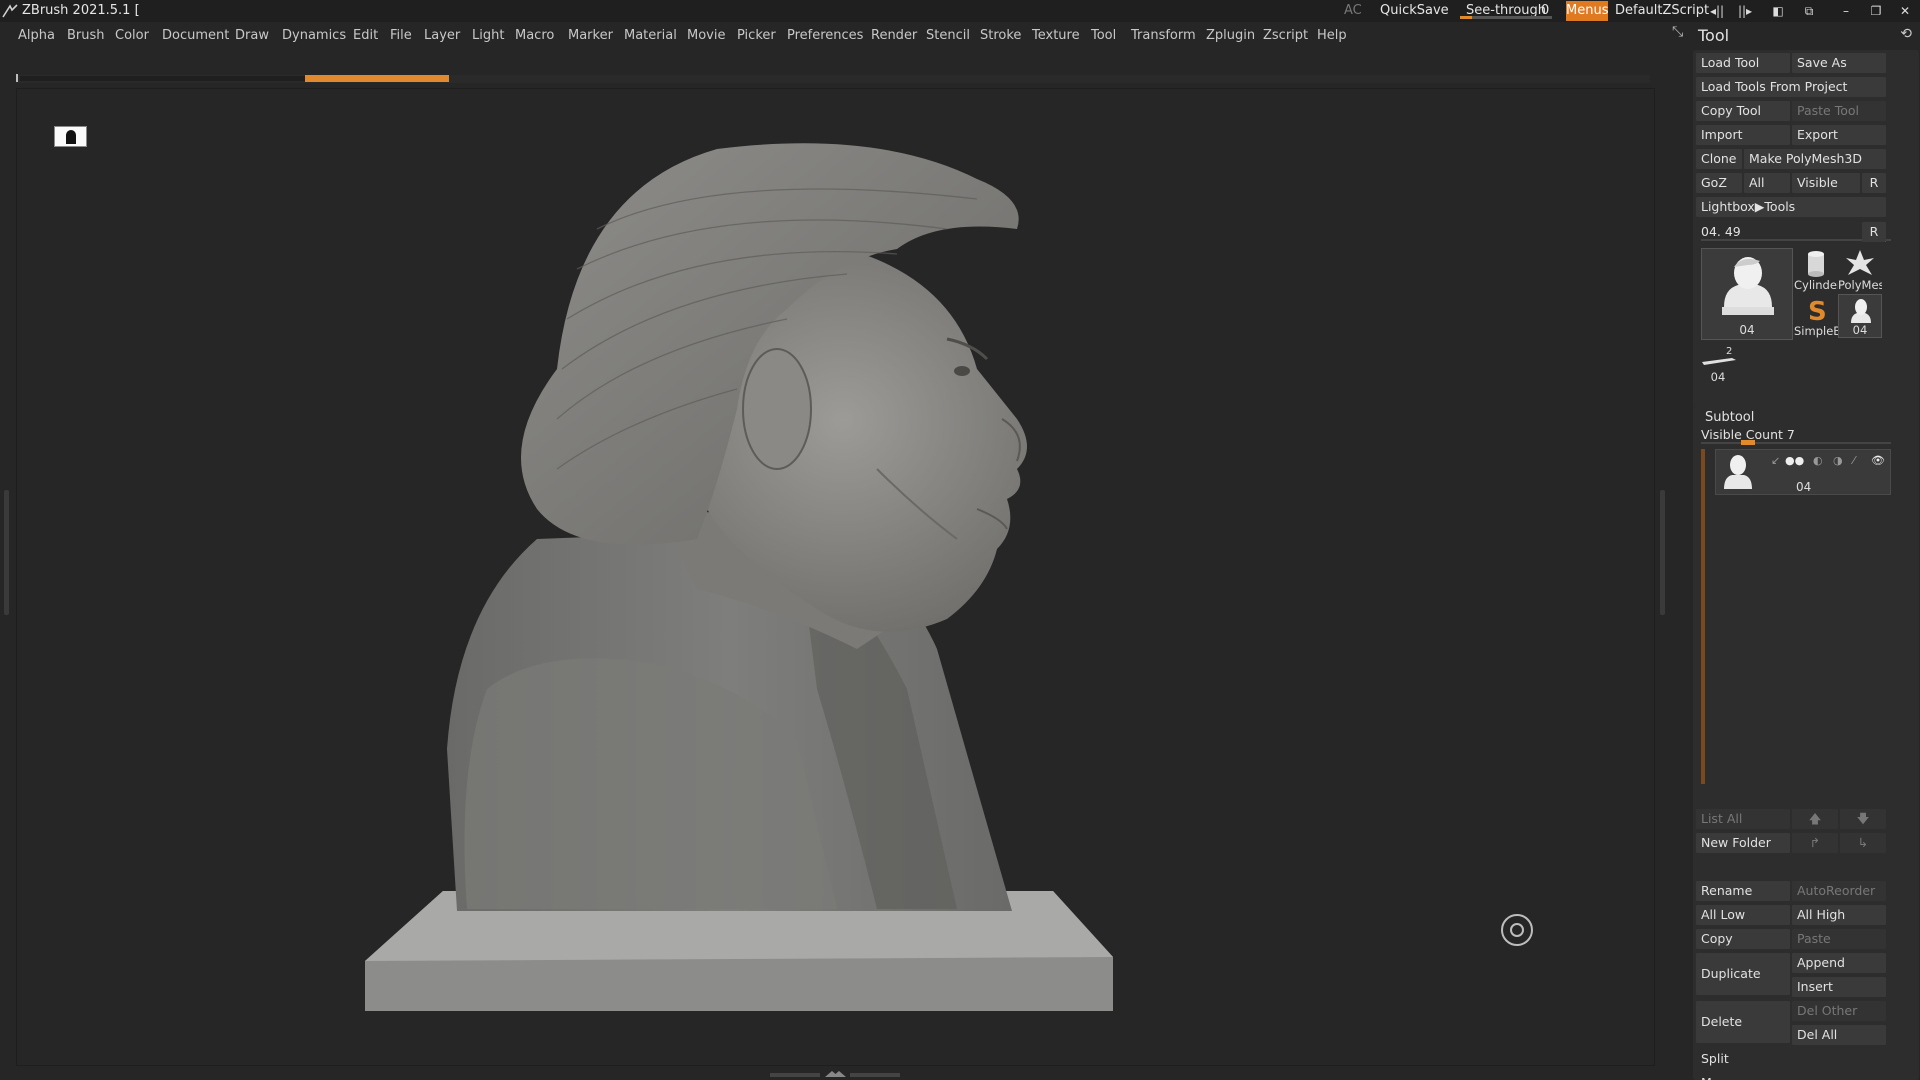  I want to click on menu-alpha: Alpha, so click(36, 35).